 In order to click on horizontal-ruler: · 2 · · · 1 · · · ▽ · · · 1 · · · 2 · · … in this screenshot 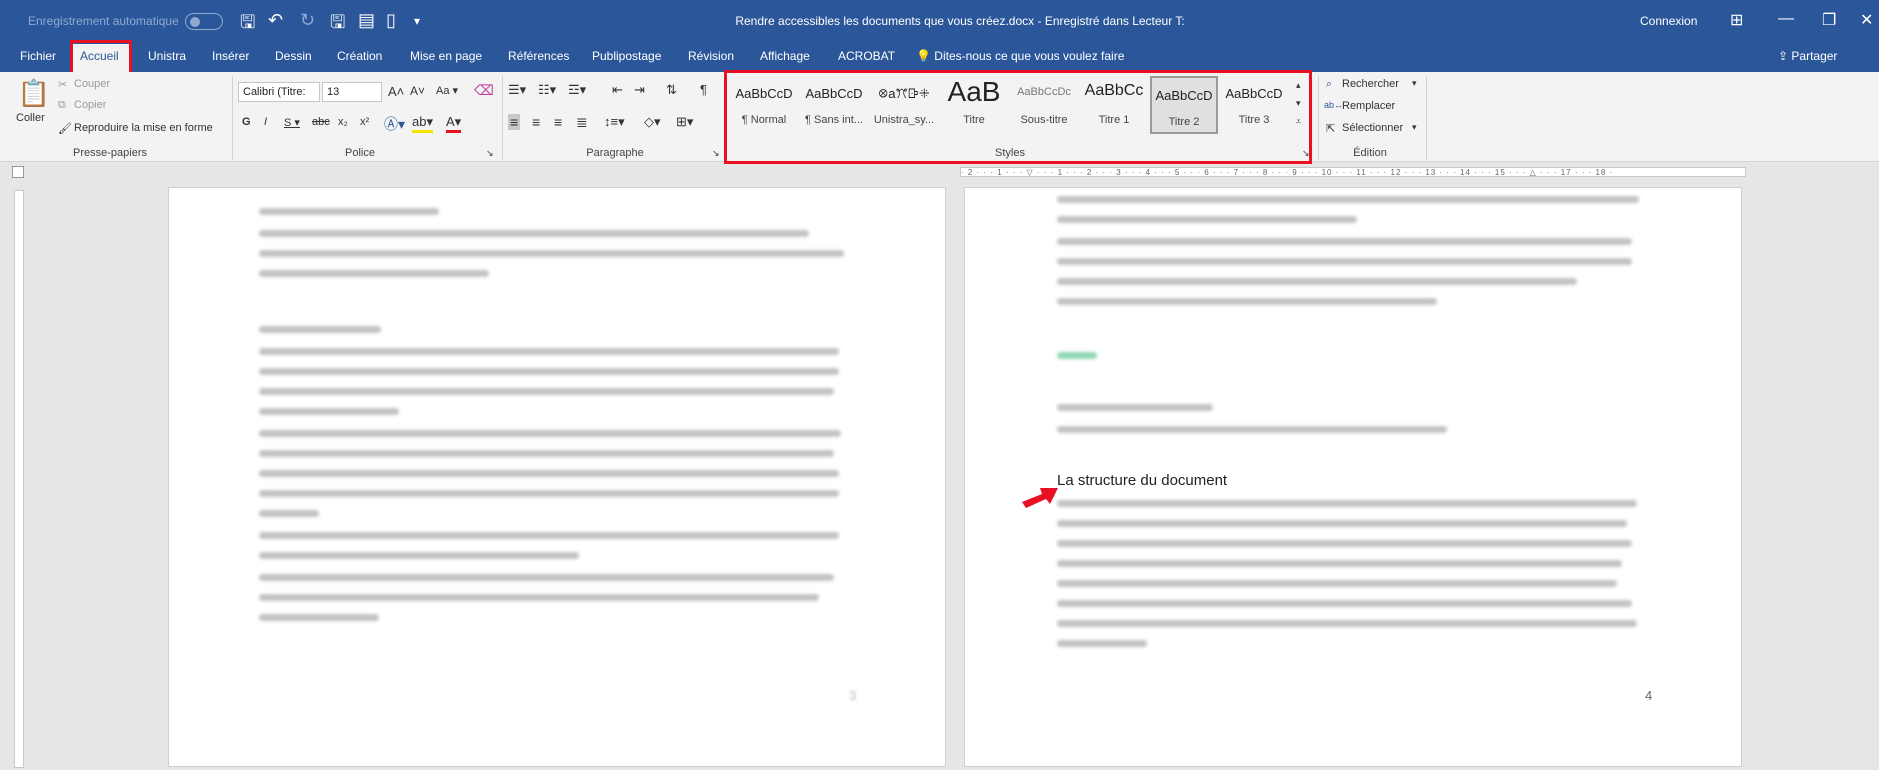, I will do `click(1353, 172)`.